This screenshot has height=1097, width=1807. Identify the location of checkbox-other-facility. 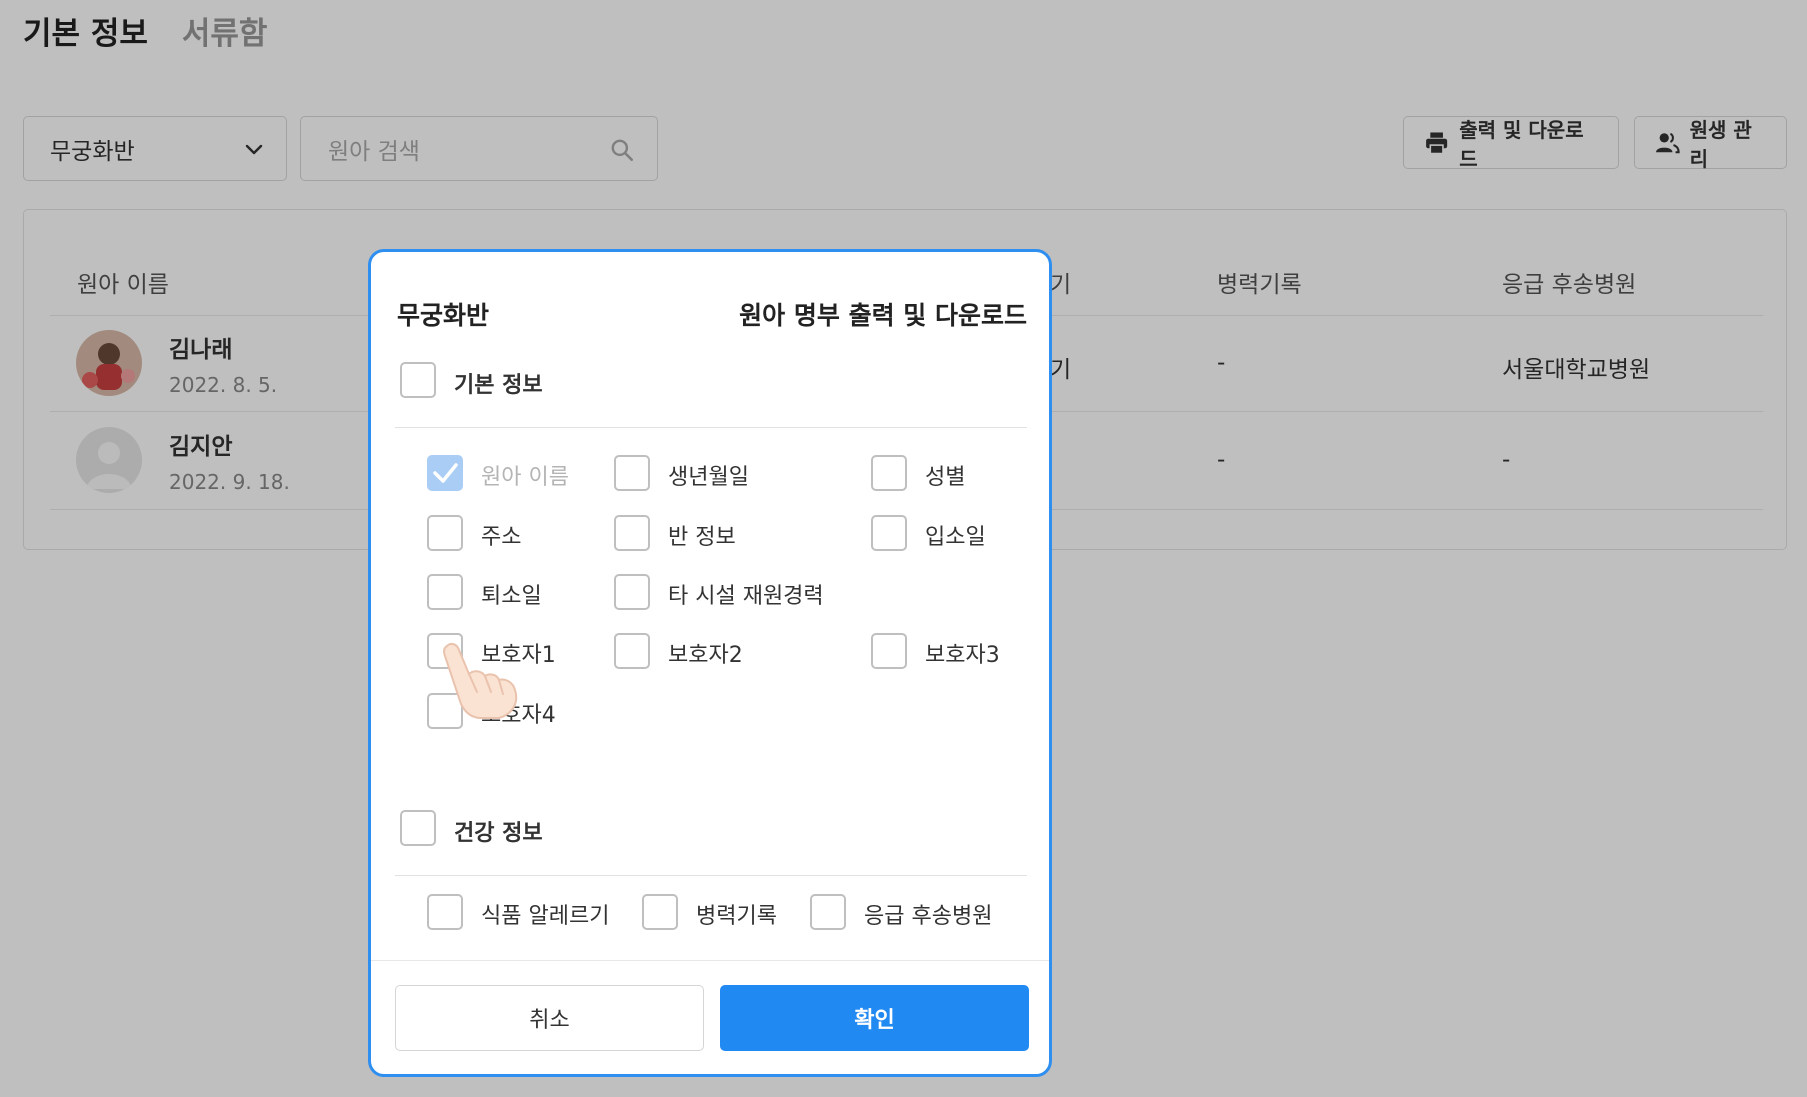
(632, 592).